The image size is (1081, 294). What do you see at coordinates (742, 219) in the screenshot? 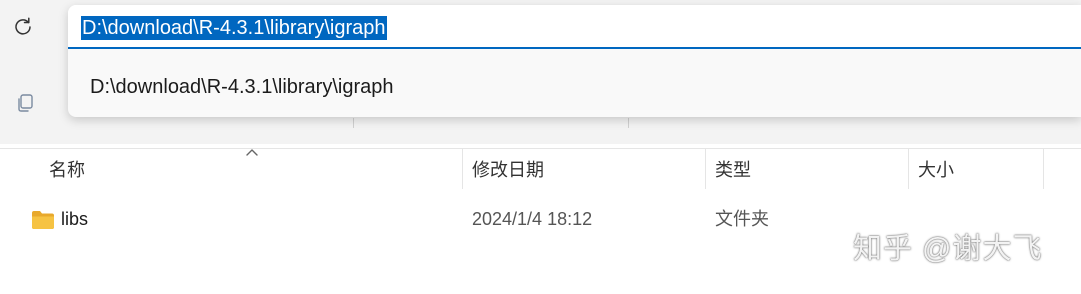
I see `file-type: 文件夹` at bounding box center [742, 219].